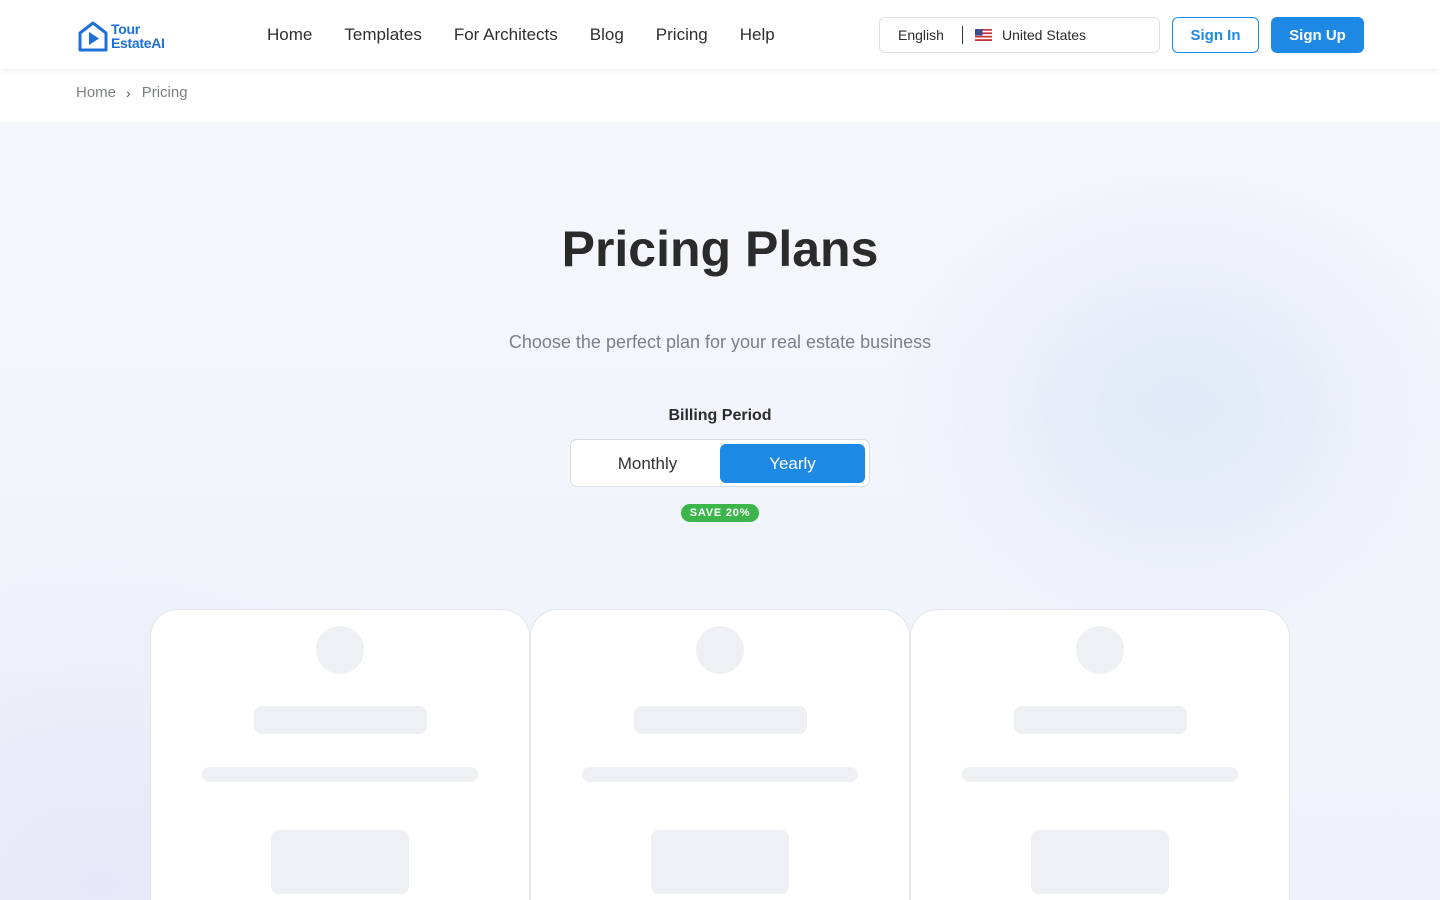  What do you see at coordinates (682, 35) in the screenshot?
I see `nav-pricing: Pricing` at bounding box center [682, 35].